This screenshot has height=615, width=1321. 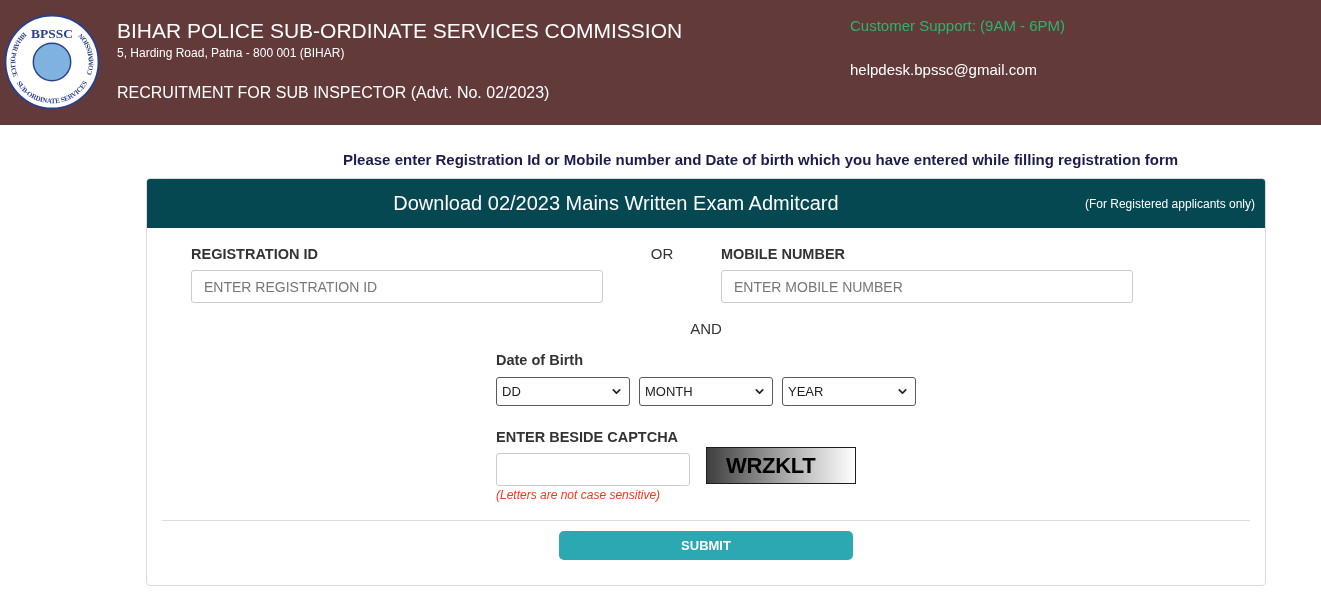 I want to click on or-text: OR, so click(x=662, y=254).